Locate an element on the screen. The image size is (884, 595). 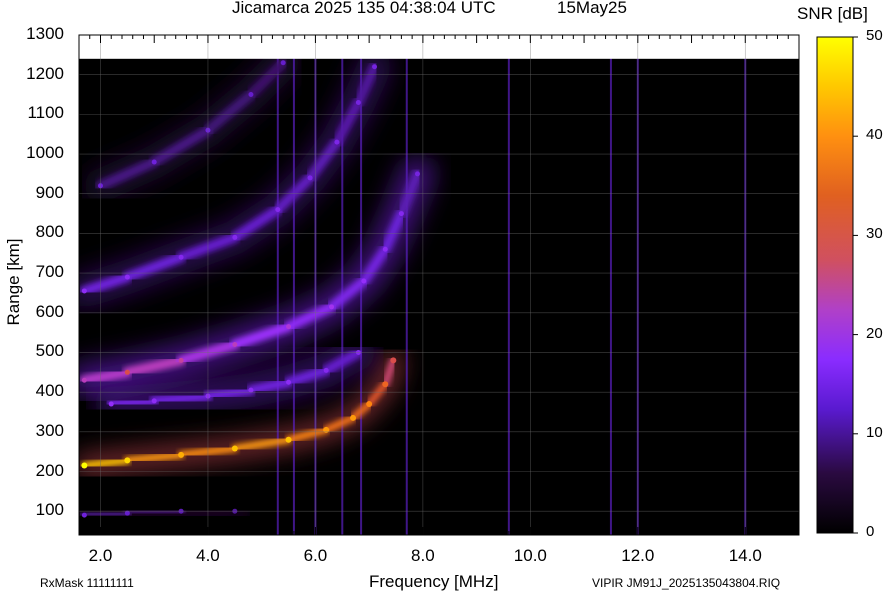
colorbar-label: SNR [dB] is located at coordinates (832, 13).